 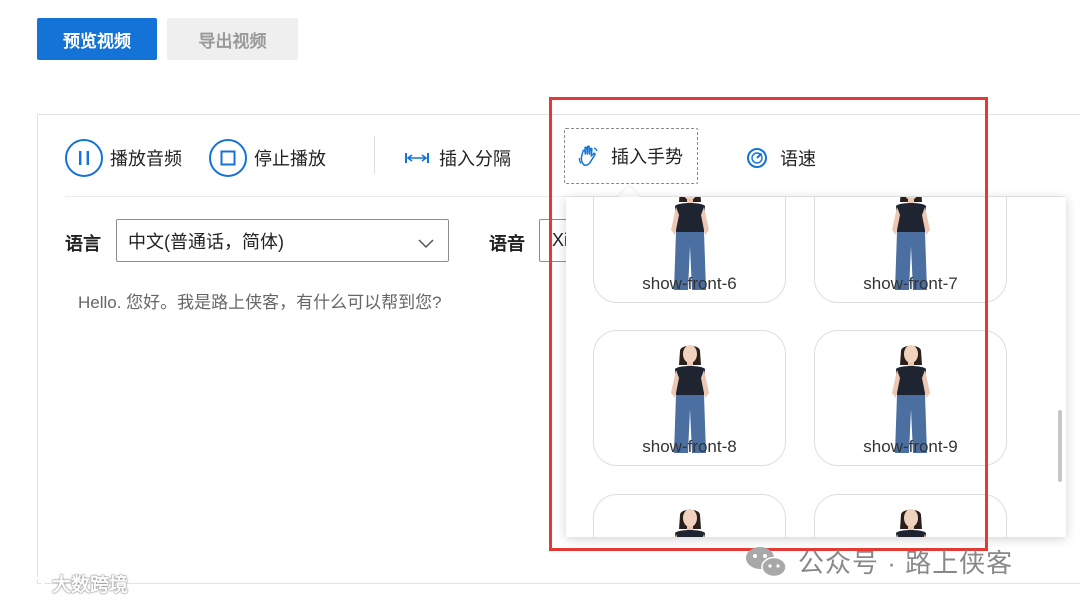 I want to click on stop-play-button: 停止播放, so click(x=267, y=158).